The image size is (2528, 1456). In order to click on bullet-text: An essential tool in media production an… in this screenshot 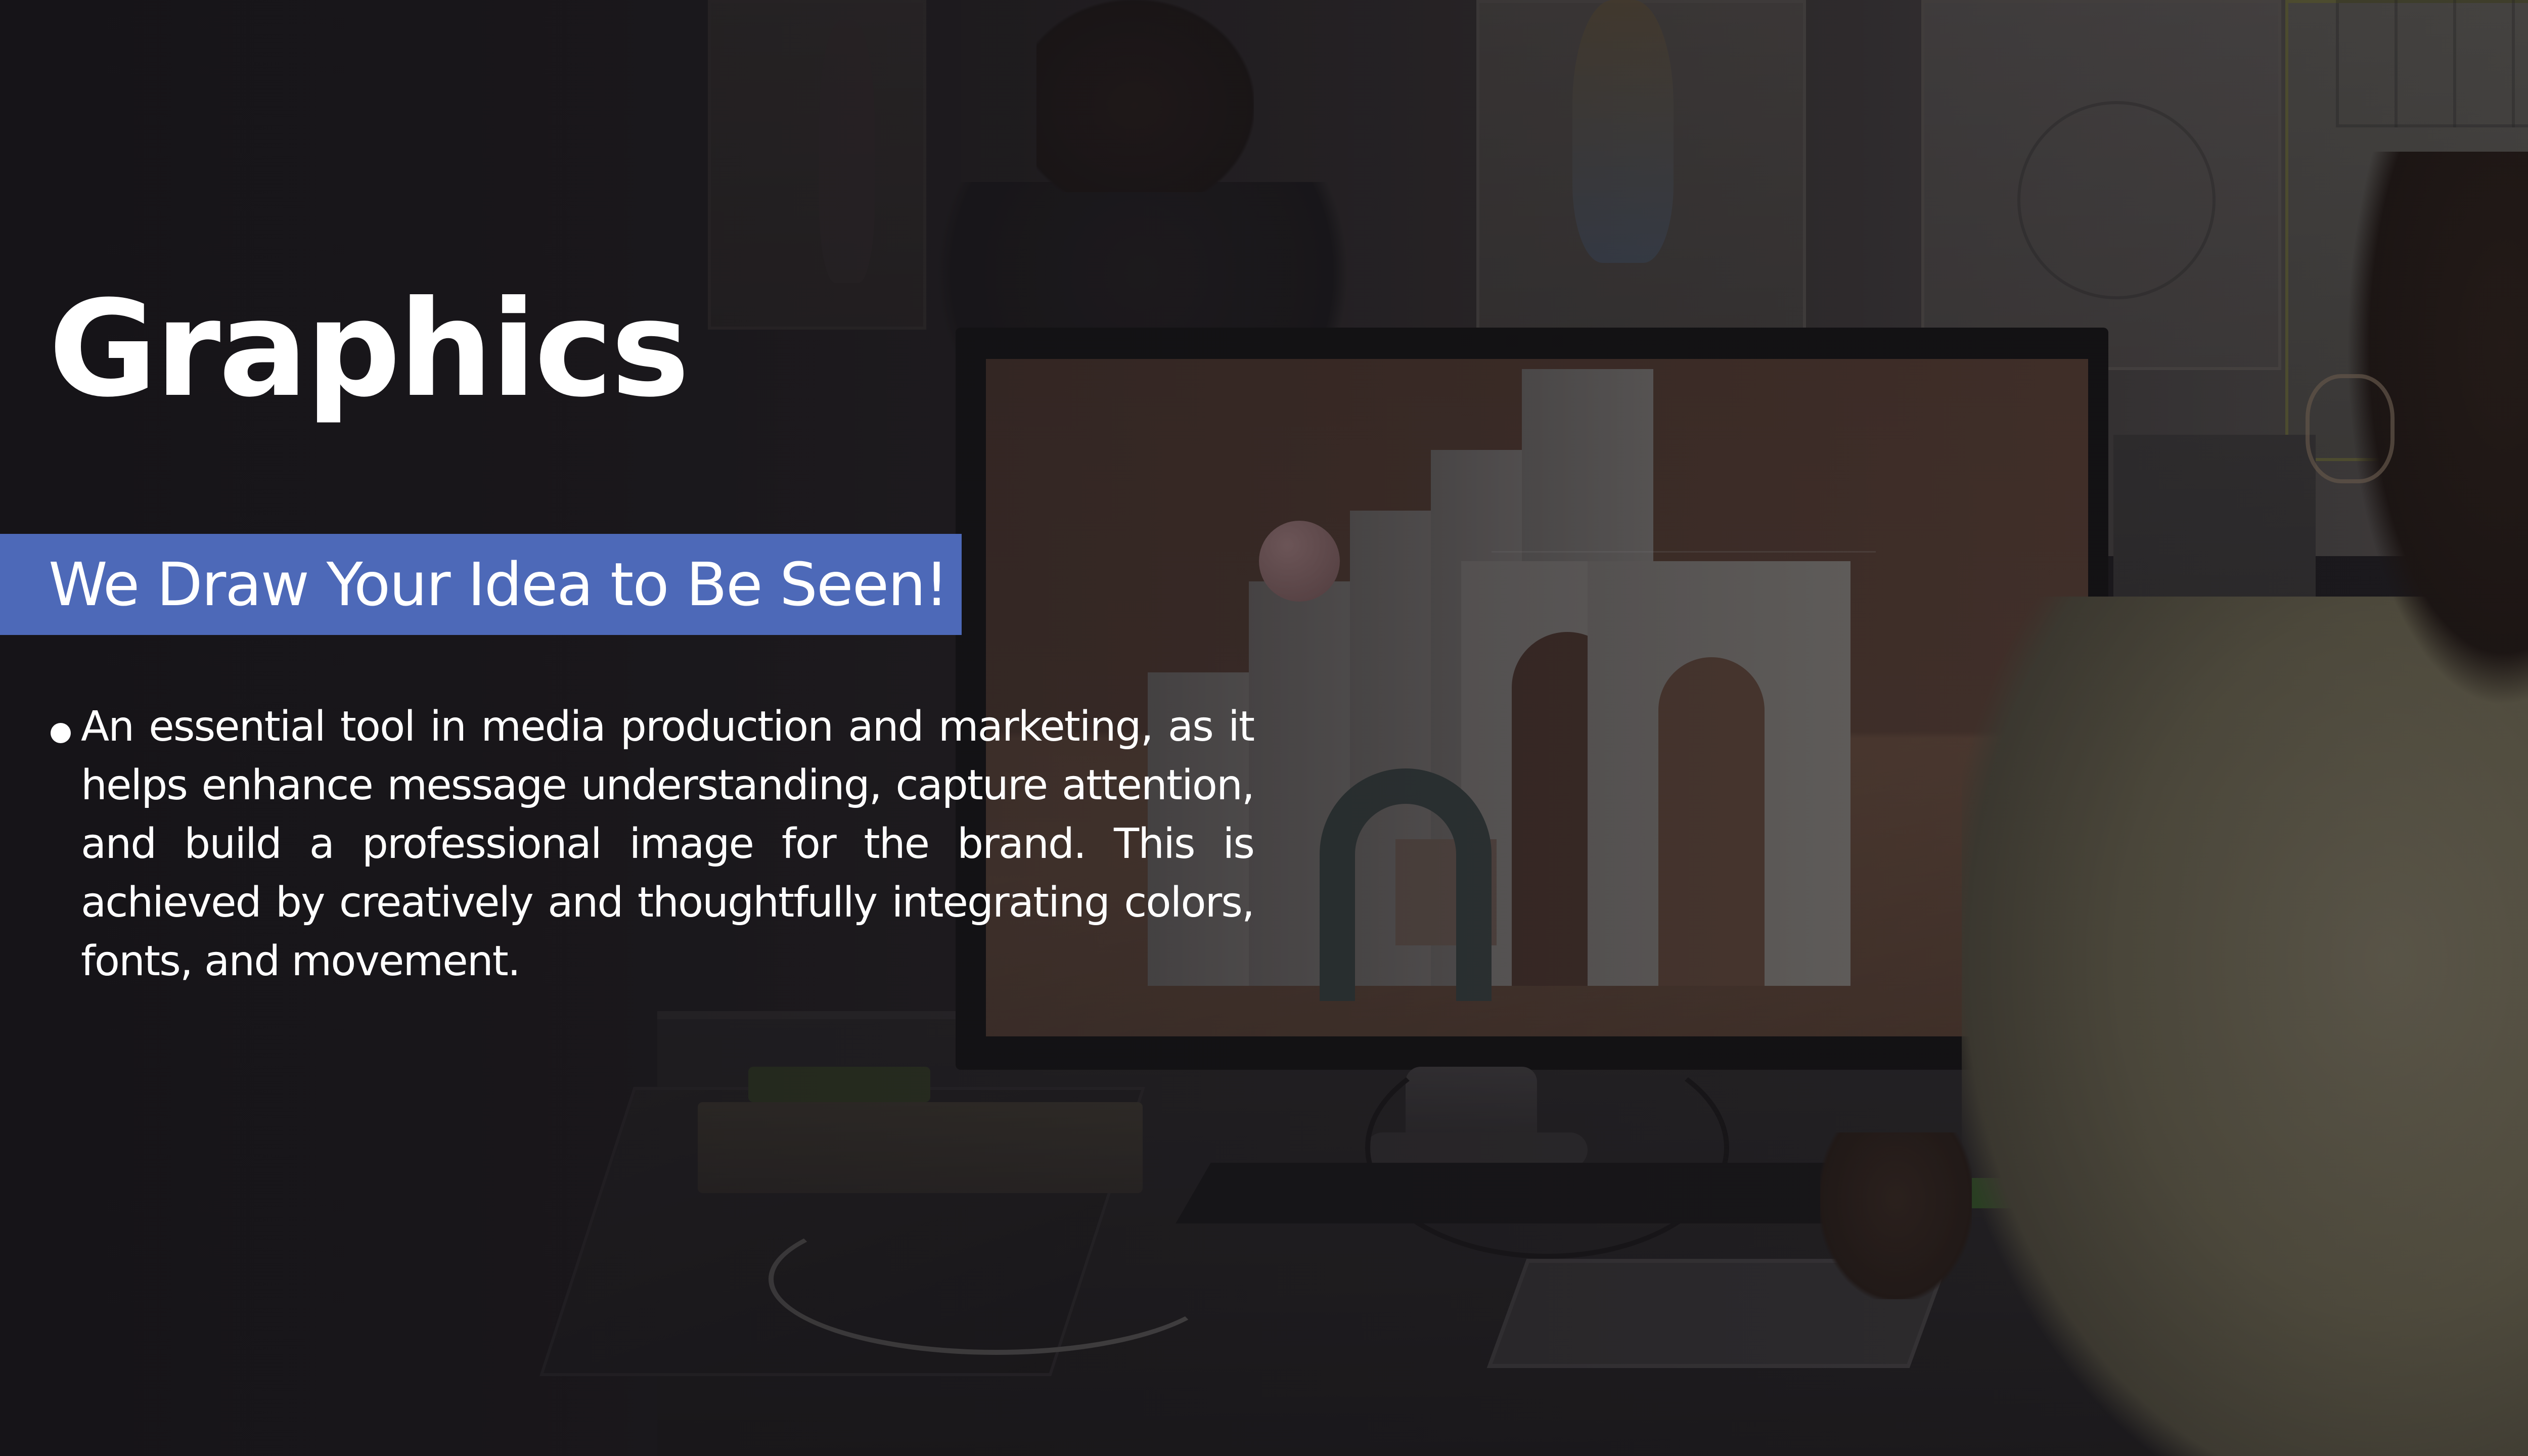, I will do `click(668, 844)`.